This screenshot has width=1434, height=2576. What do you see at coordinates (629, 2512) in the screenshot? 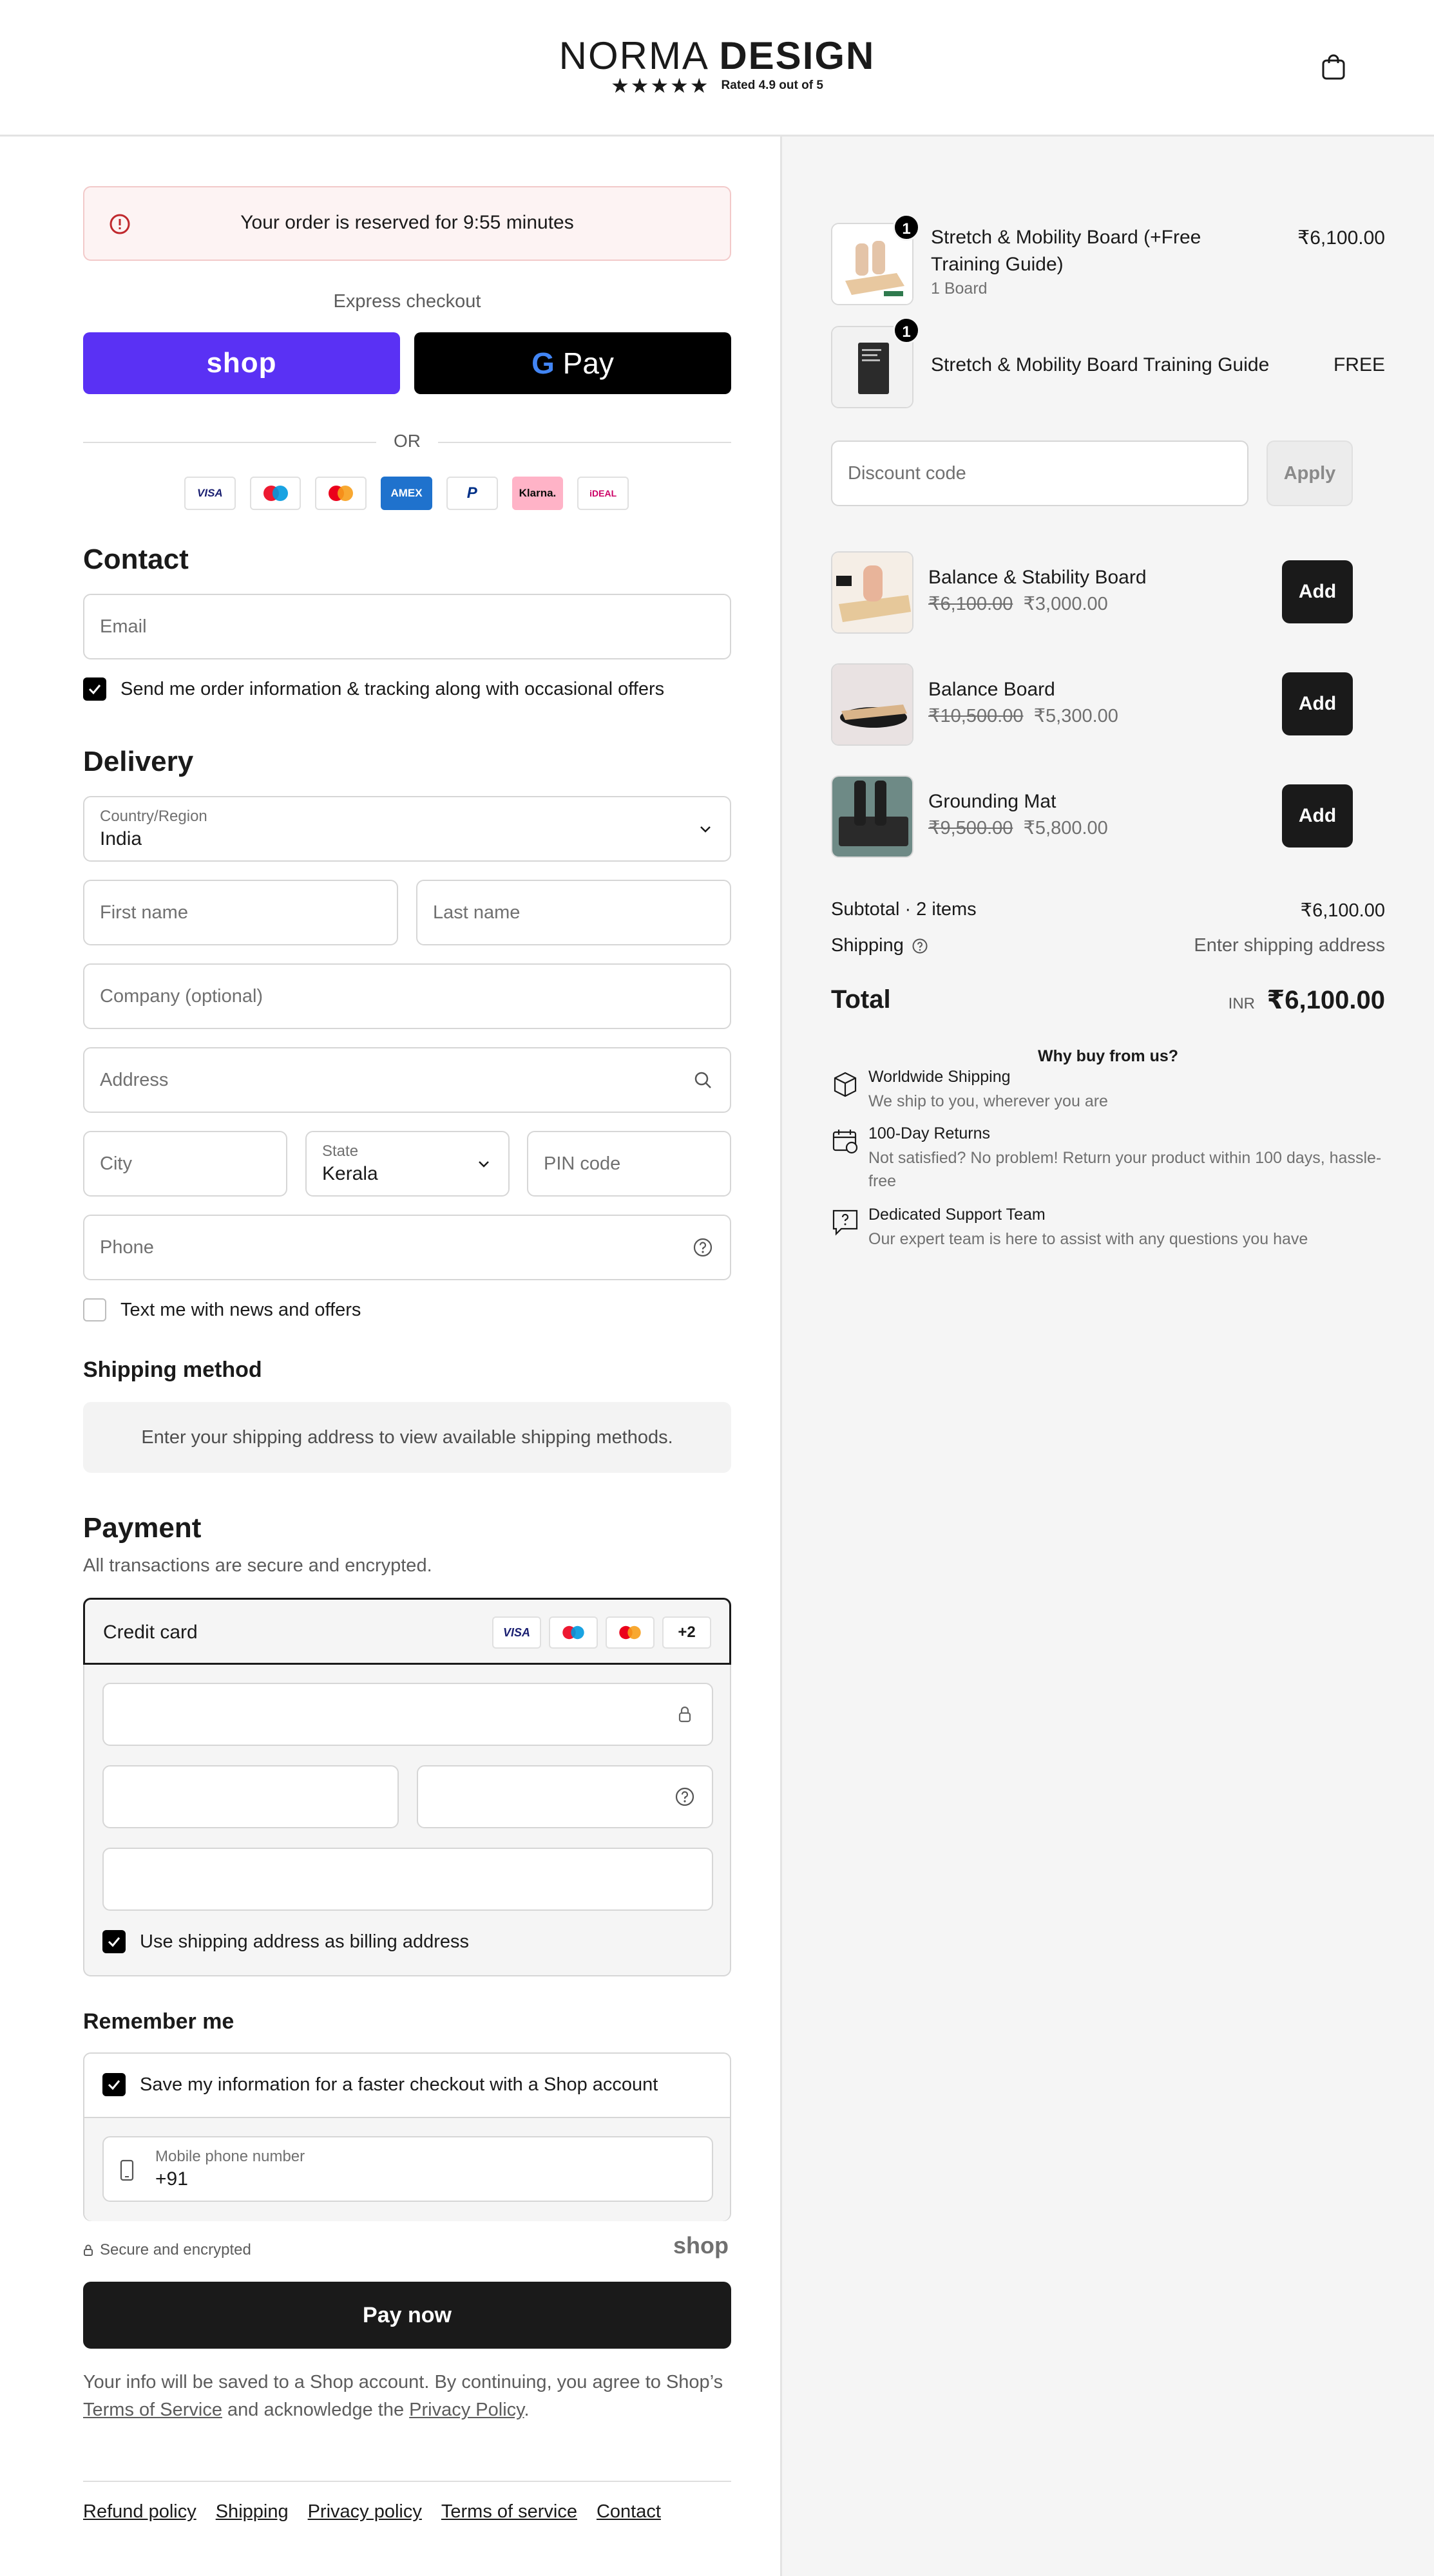
I see `footer-link-contact: Contact` at bounding box center [629, 2512].